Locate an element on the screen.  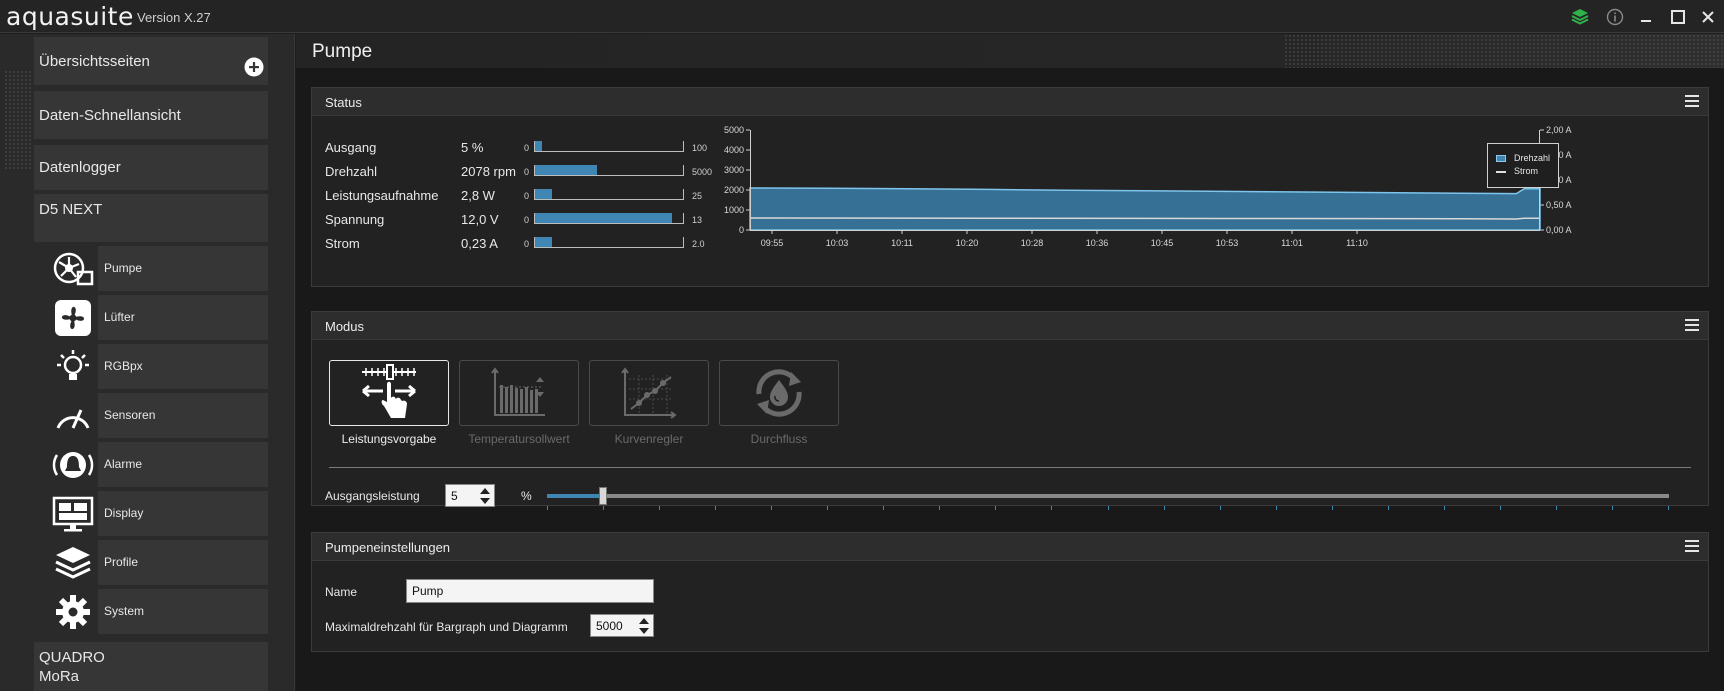
sidebar-subitem-label: Profile is located at coordinates (121, 562).